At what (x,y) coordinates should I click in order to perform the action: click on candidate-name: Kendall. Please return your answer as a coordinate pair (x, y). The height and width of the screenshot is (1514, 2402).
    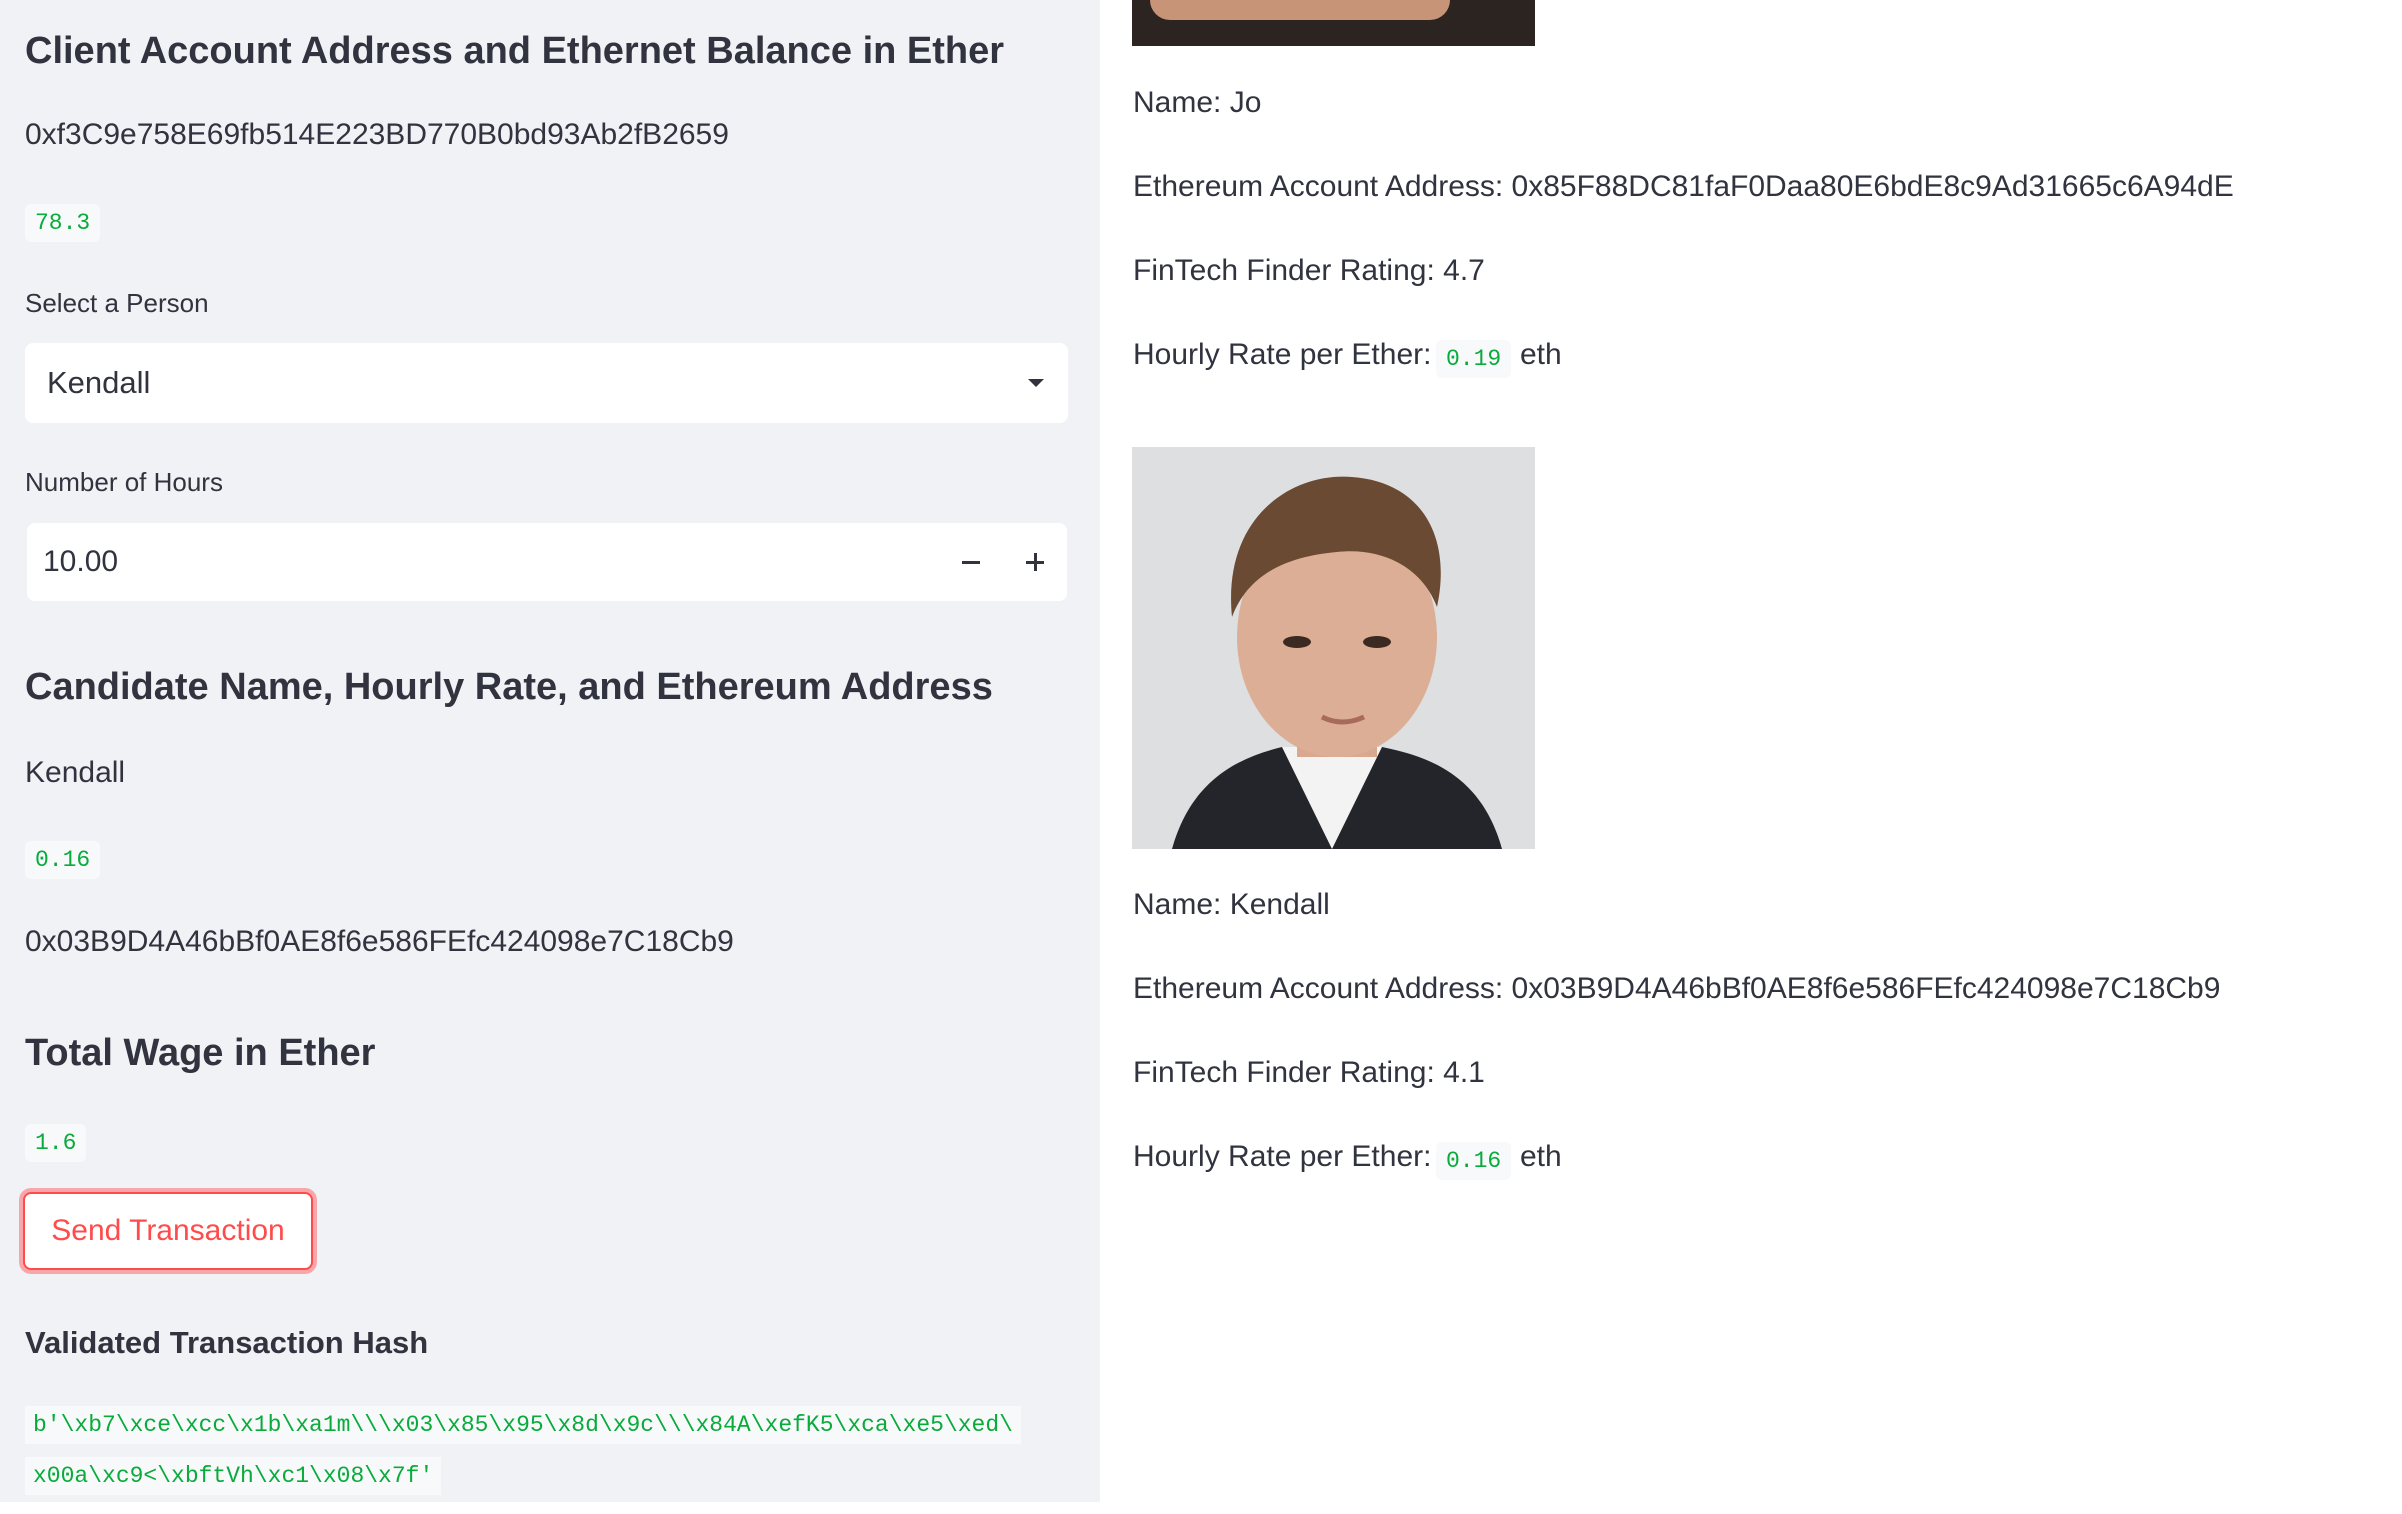
    Looking at the image, I should click on (75, 772).